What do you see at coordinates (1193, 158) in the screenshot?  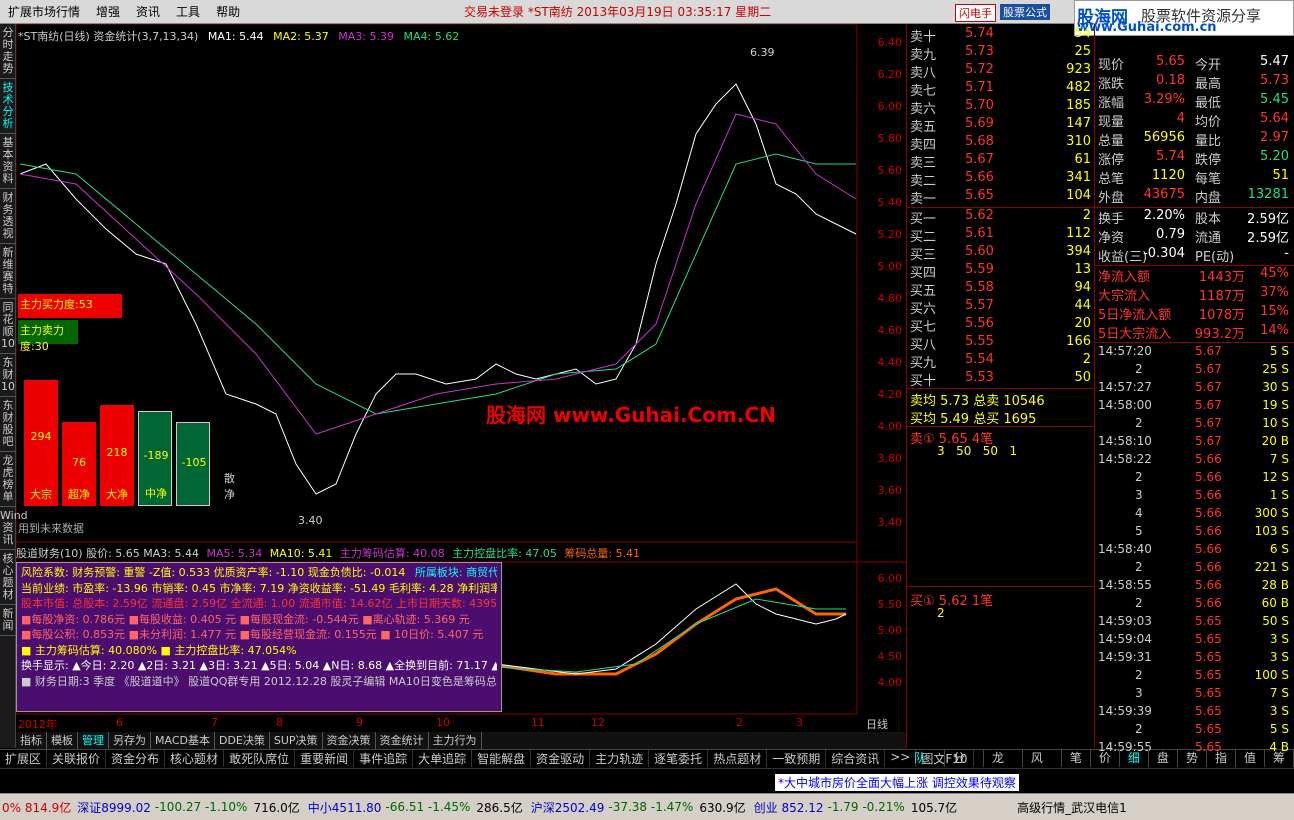 I see `quote-row: 涨停 5.74 跌停 5.20` at bounding box center [1193, 158].